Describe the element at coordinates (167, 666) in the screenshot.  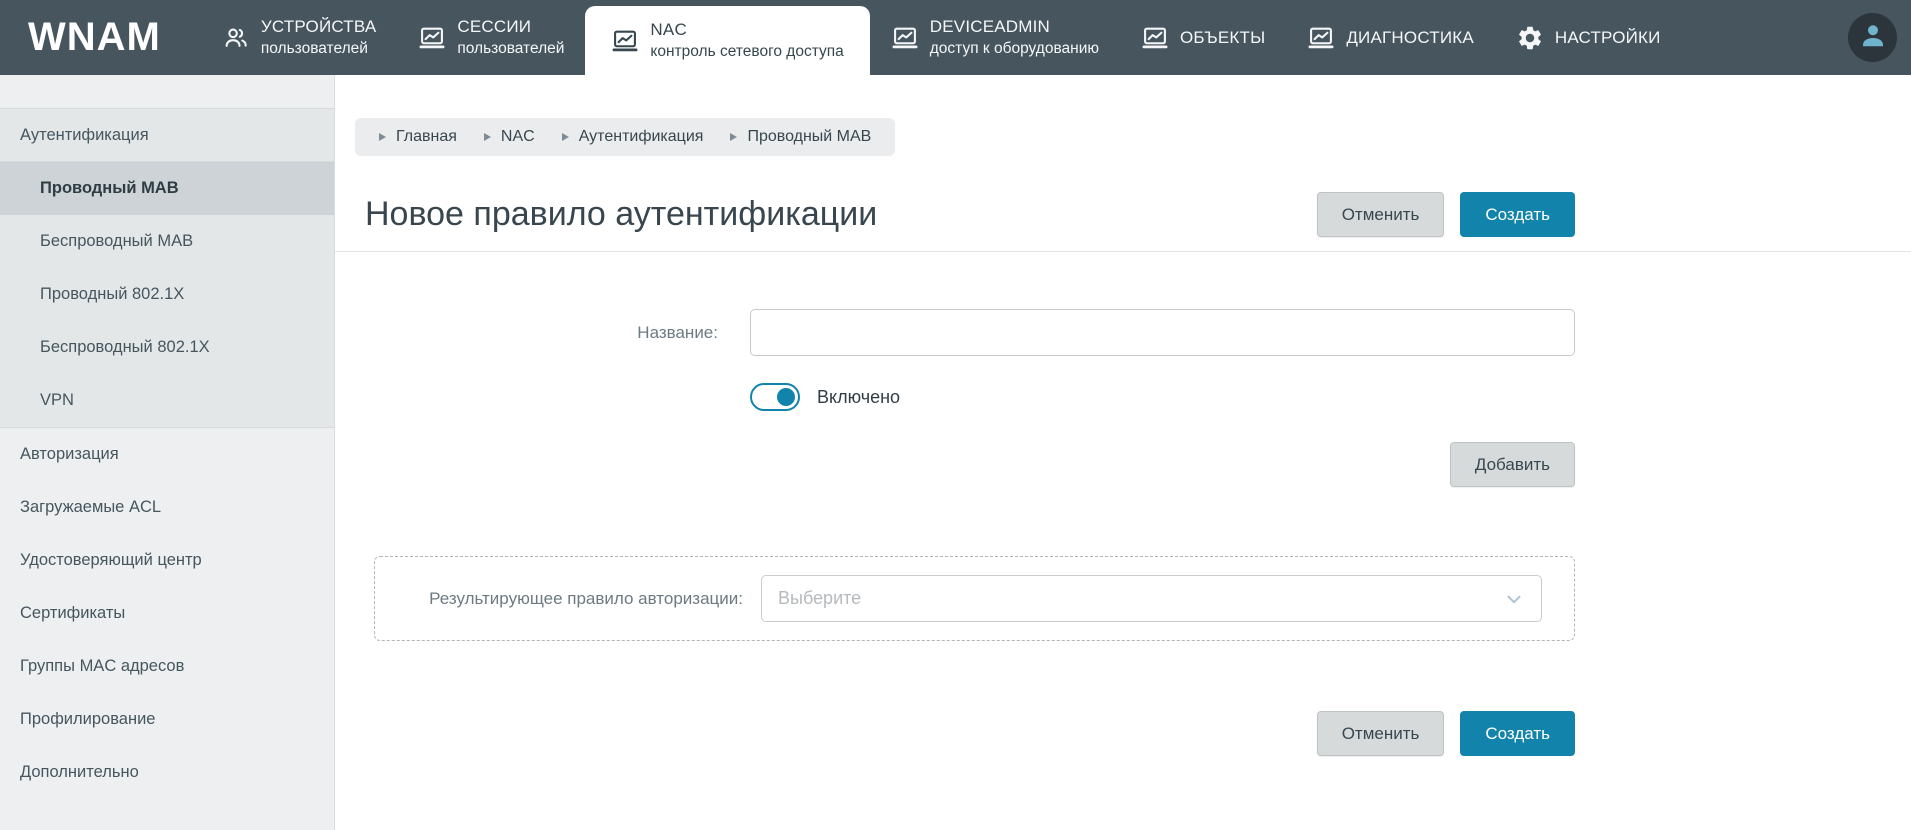
I see `sidebar-item-mac-groups: Группы MAC адресов` at that location.